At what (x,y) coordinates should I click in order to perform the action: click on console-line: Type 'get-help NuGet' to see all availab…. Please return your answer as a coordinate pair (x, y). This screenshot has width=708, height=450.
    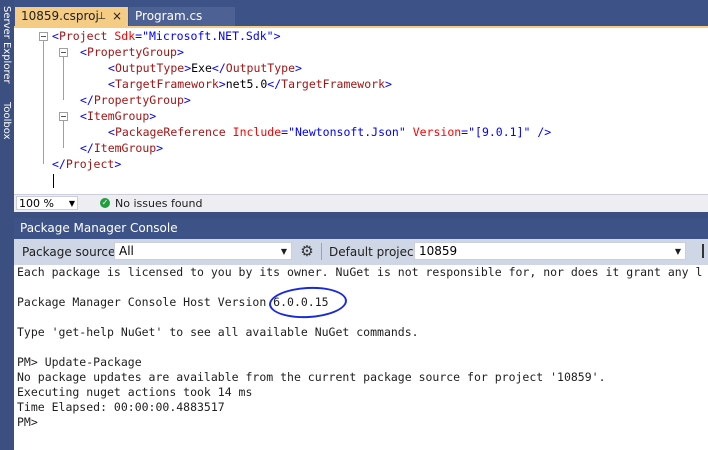
    Looking at the image, I should click on (218, 332).